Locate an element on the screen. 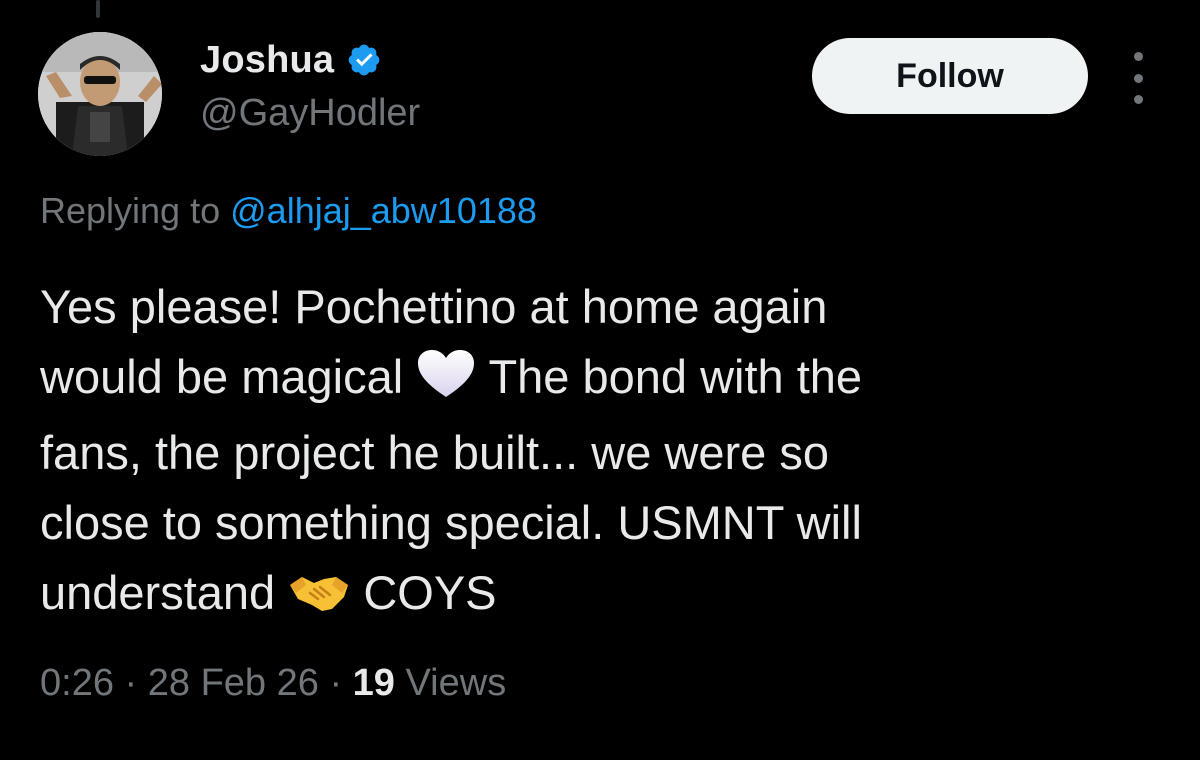 The height and width of the screenshot is (760, 1200). tweet-text-line: understand COYS is located at coordinates (600, 596).